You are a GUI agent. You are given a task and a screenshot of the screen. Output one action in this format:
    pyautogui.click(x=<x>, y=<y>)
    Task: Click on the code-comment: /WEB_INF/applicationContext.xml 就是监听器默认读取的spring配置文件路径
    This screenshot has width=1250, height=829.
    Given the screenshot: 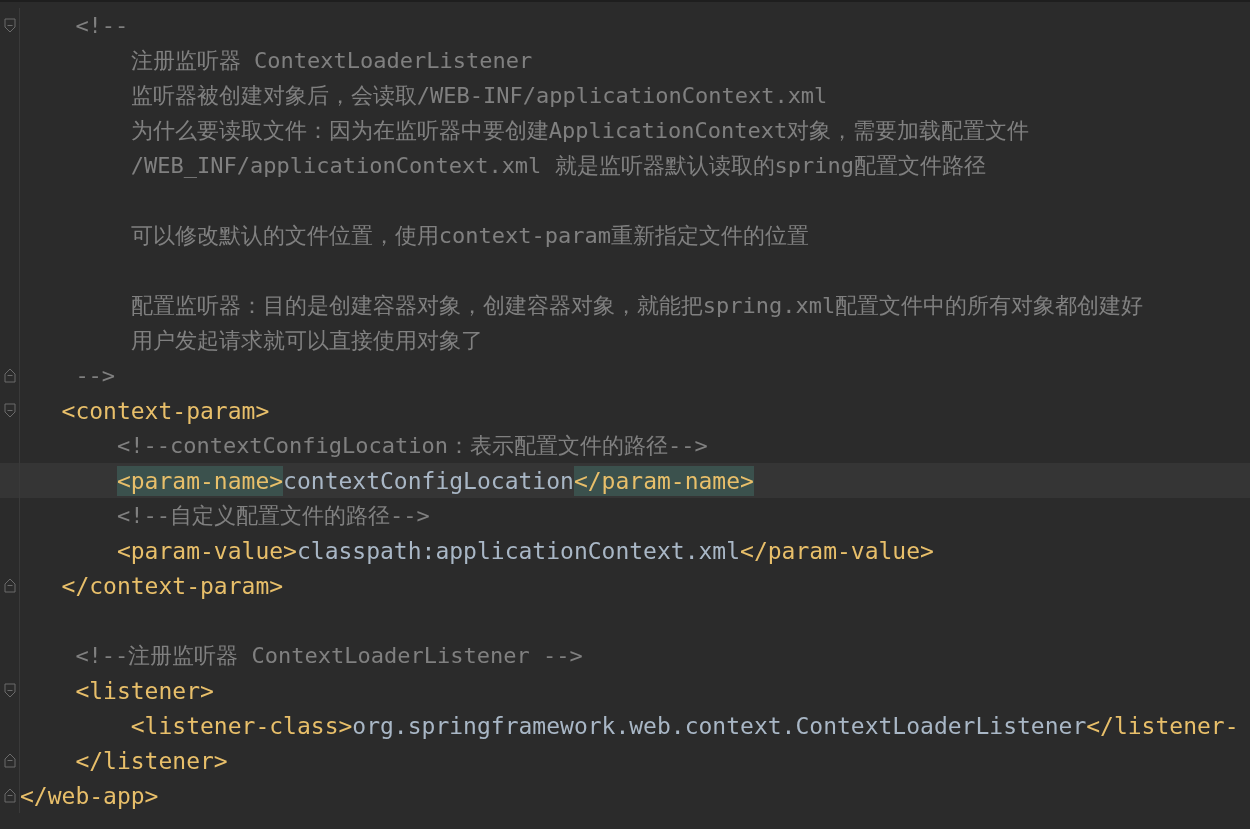 What is the action you would take?
    pyautogui.click(x=558, y=165)
    